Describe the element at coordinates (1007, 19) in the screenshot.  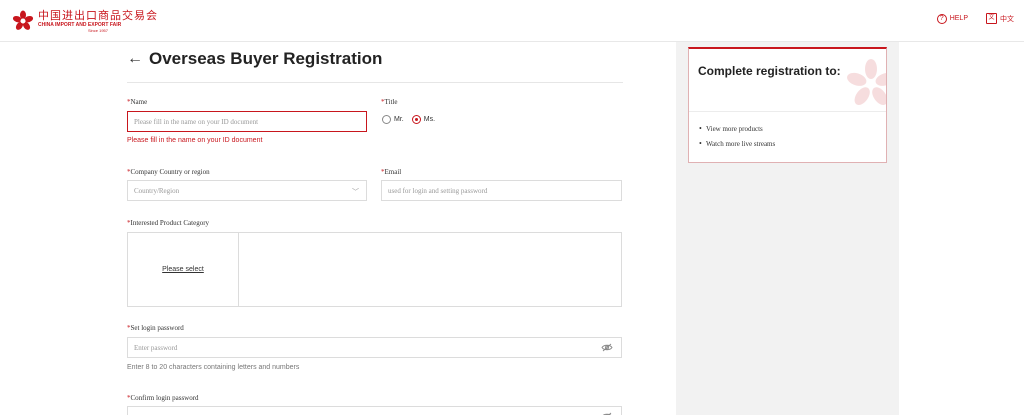
I see `language-label: 中文` at that location.